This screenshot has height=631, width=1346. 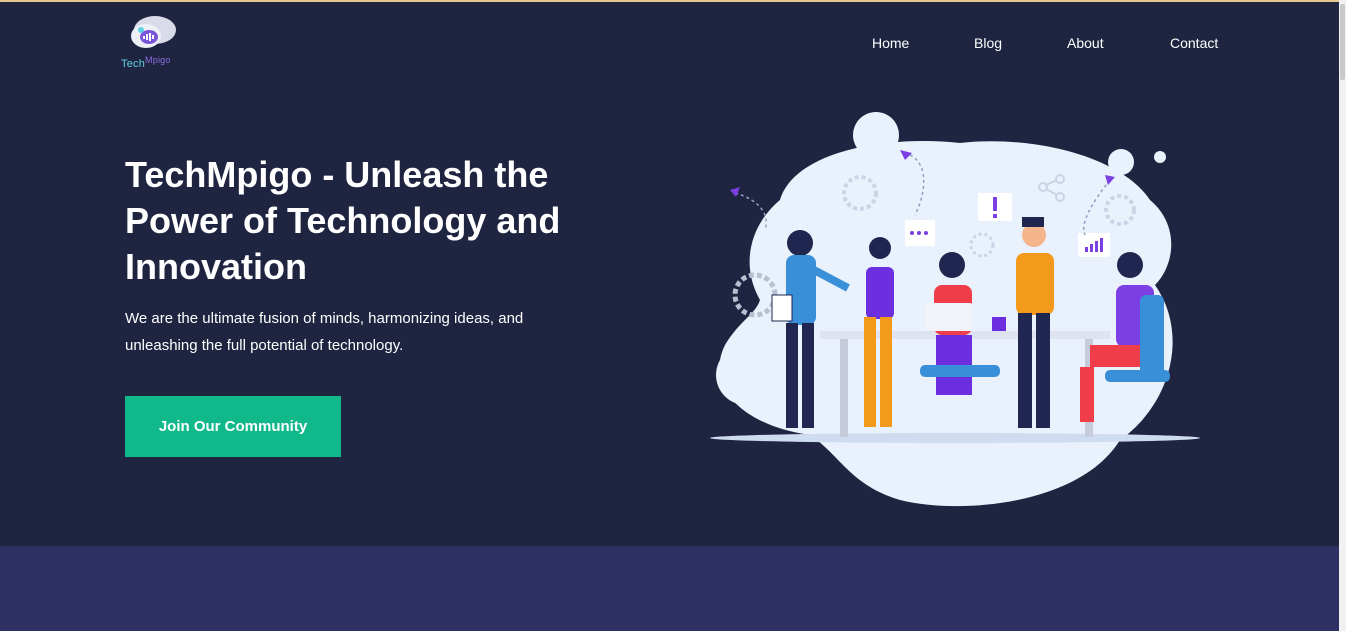 What do you see at coordinates (988, 43) in the screenshot?
I see `nav-blog: Blog` at bounding box center [988, 43].